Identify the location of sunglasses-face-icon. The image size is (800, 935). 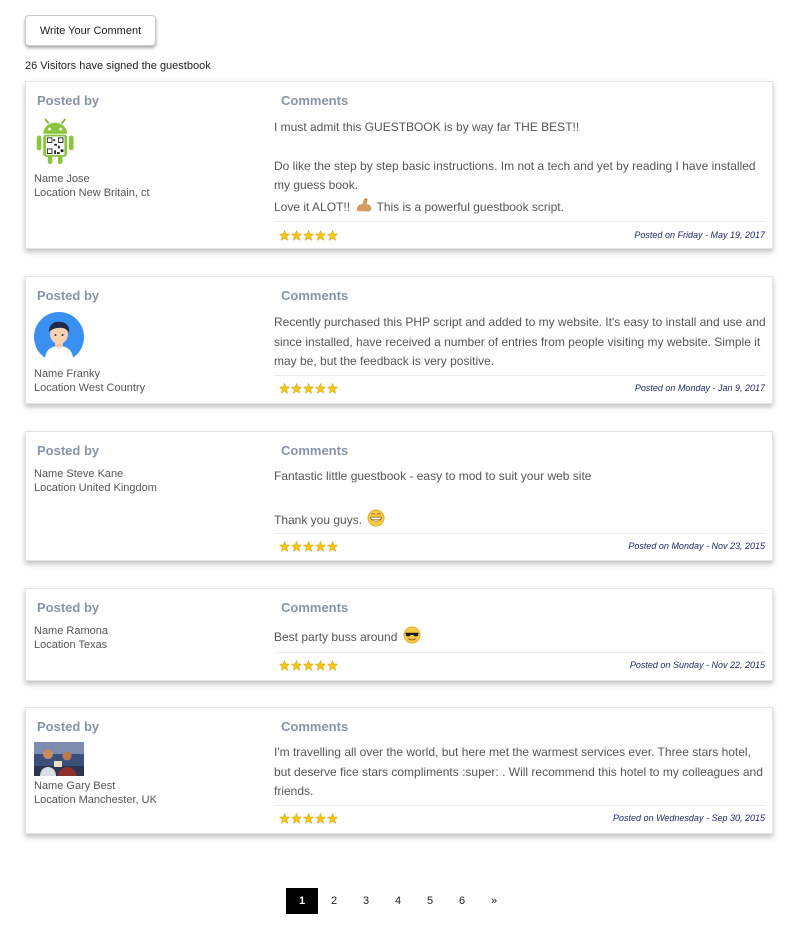
(412, 635).